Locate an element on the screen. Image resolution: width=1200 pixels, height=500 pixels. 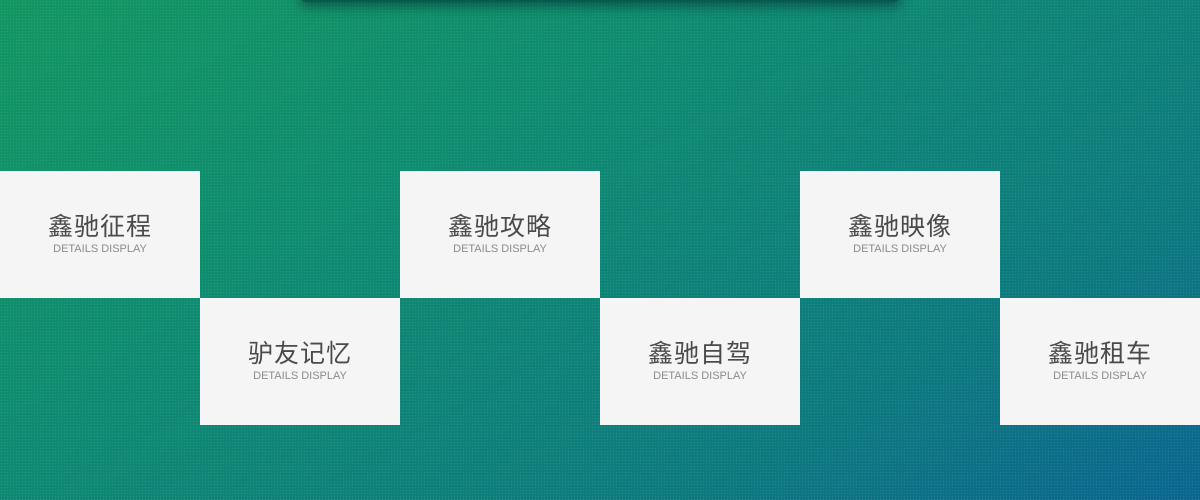
tile-xinchi-self-drive: 鑫驰自驾 DETAILS DISPLAY is located at coordinates (700, 361).